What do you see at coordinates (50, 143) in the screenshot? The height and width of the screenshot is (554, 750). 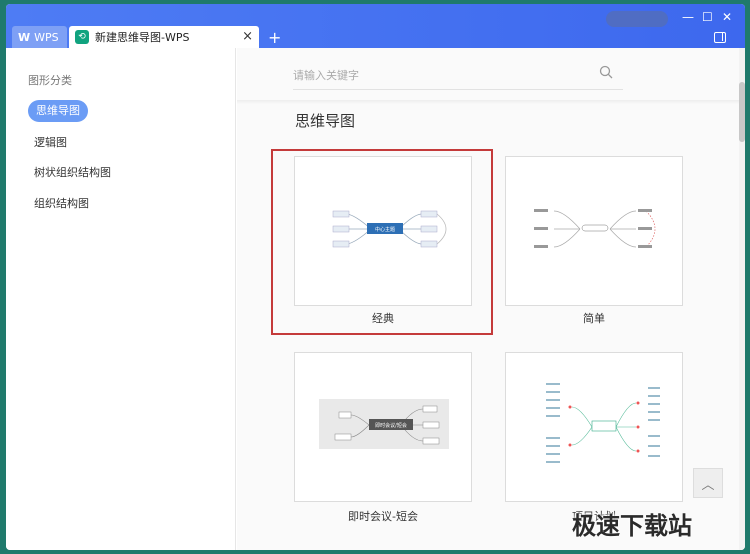 I see `category-item-logic: 逻辑图` at bounding box center [50, 143].